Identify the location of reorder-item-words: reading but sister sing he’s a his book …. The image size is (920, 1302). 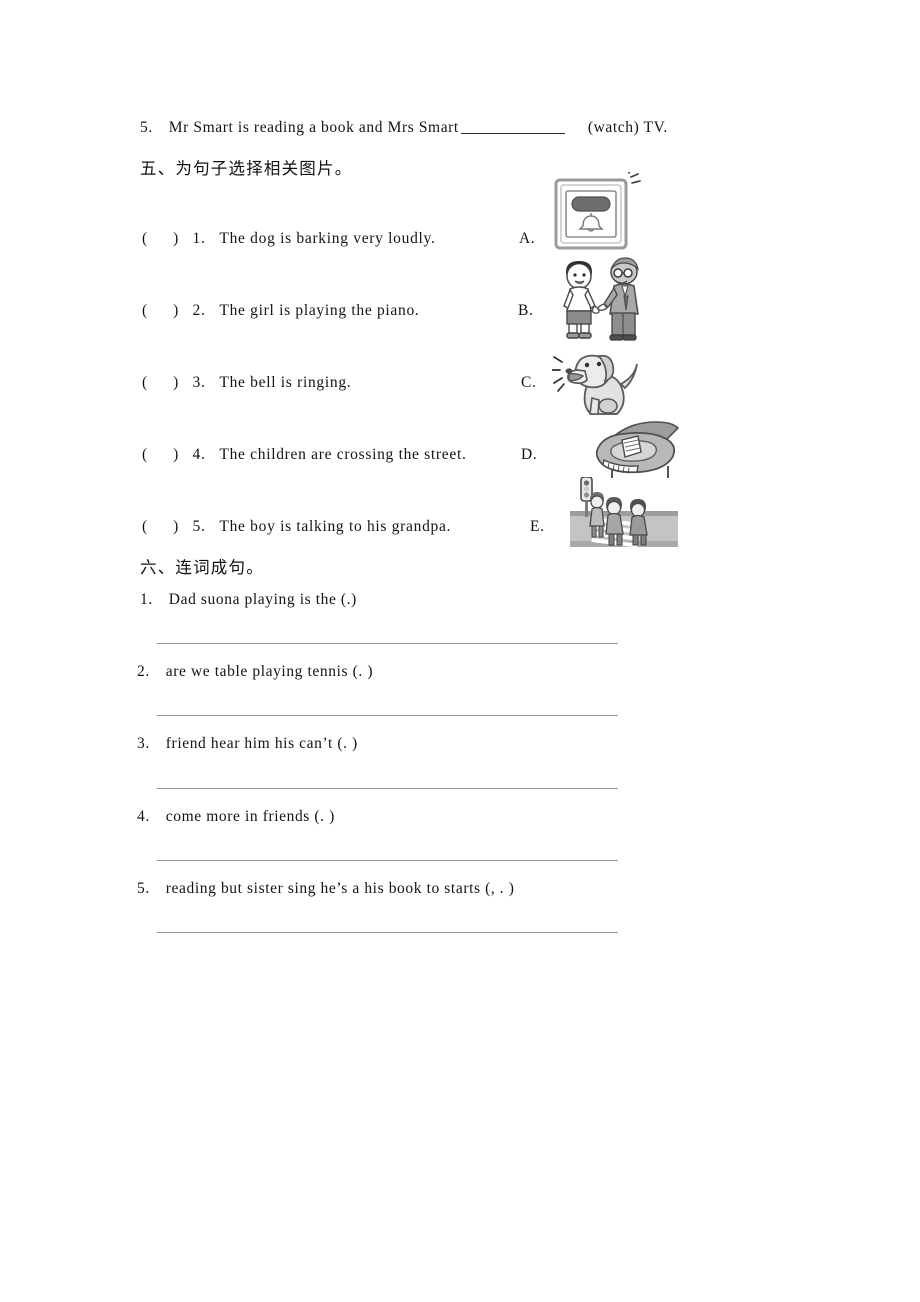
(340, 888).